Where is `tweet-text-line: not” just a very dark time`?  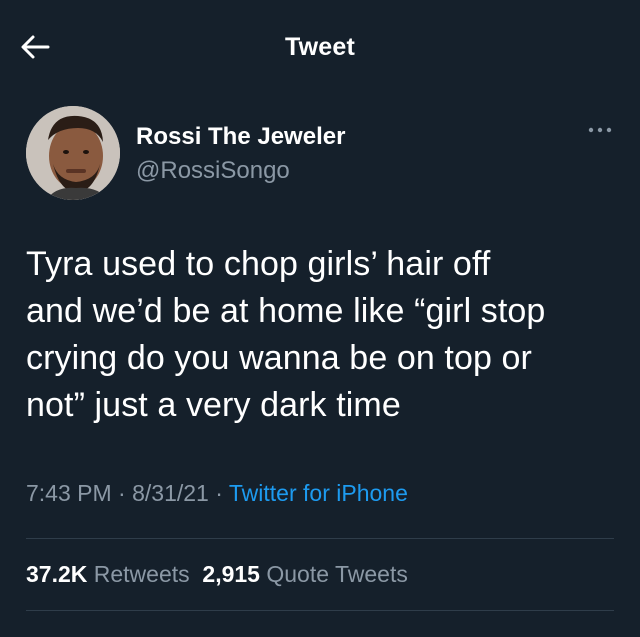 tweet-text-line: not” just a very dark time is located at coordinates (213, 405).